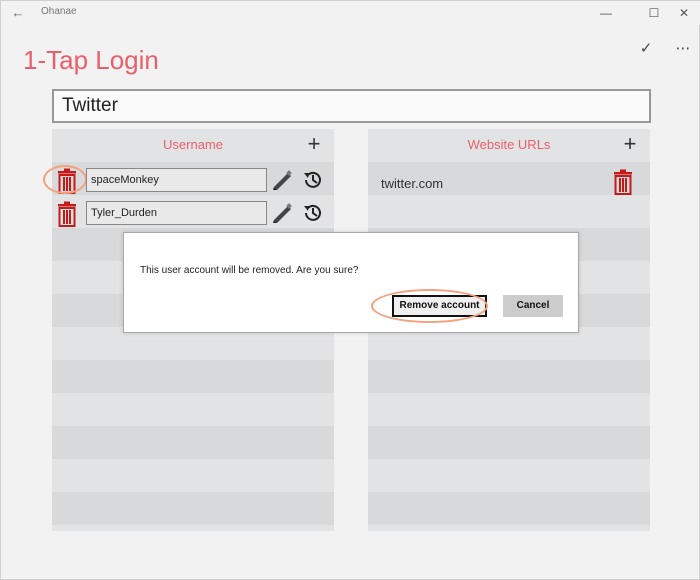  What do you see at coordinates (18, 13) in the screenshot?
I see `back-arrow-icon: ←` at bounding box center [18, 13].